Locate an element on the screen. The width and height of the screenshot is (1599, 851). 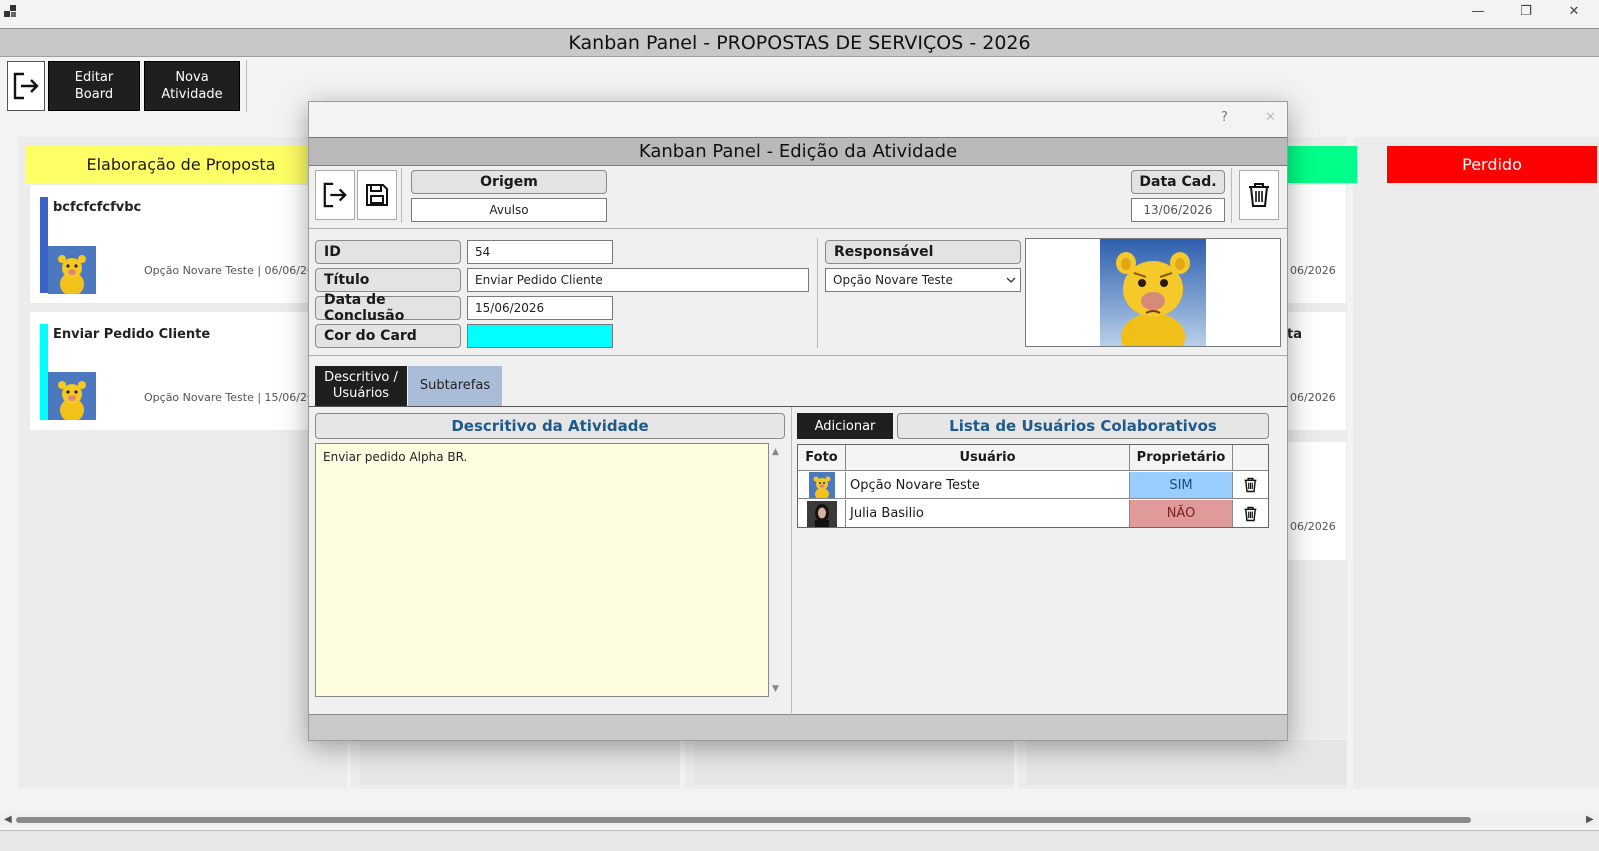
app-icon is located at coordinates (11, 12).